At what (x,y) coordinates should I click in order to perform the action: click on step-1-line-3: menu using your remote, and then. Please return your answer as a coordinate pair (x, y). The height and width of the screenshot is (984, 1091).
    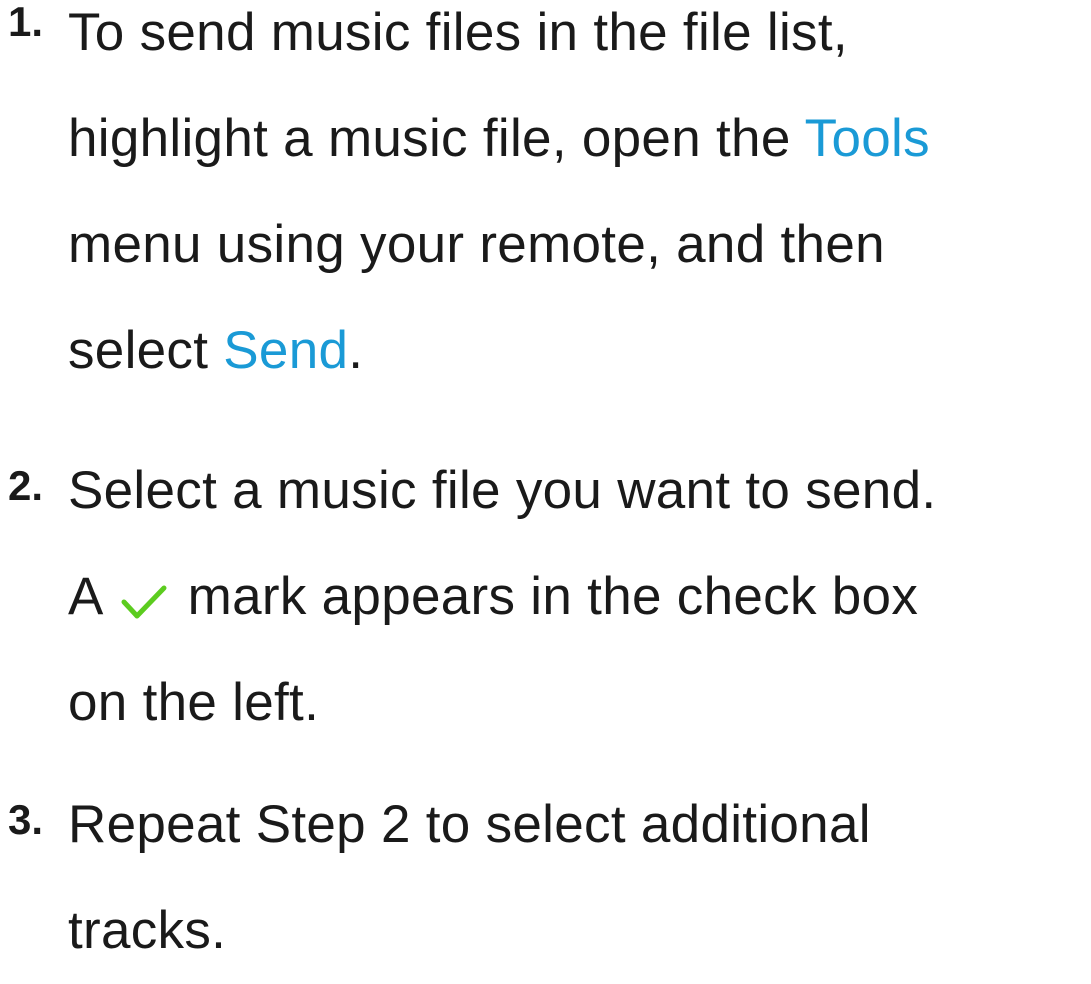
    Looking at the image, I should click on (476, 244).